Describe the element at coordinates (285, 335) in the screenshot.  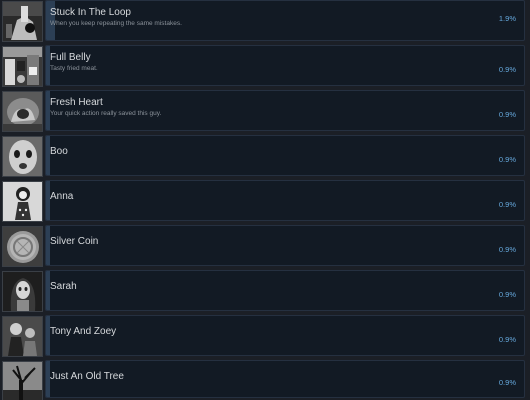
I see `achievement-panel: Tony And Zoey 0.9%` at that location.